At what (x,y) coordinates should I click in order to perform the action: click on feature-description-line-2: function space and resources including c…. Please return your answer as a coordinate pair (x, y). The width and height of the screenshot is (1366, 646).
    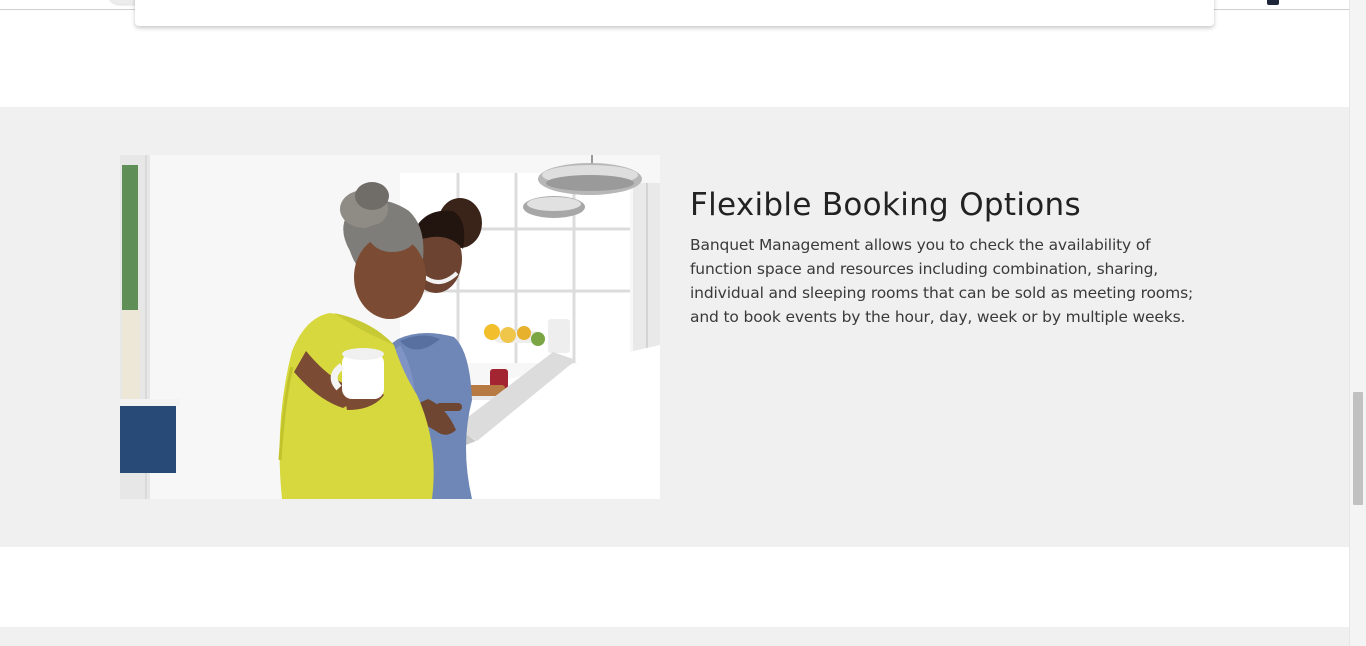
    Looking at the image, I should click on (924, 269).